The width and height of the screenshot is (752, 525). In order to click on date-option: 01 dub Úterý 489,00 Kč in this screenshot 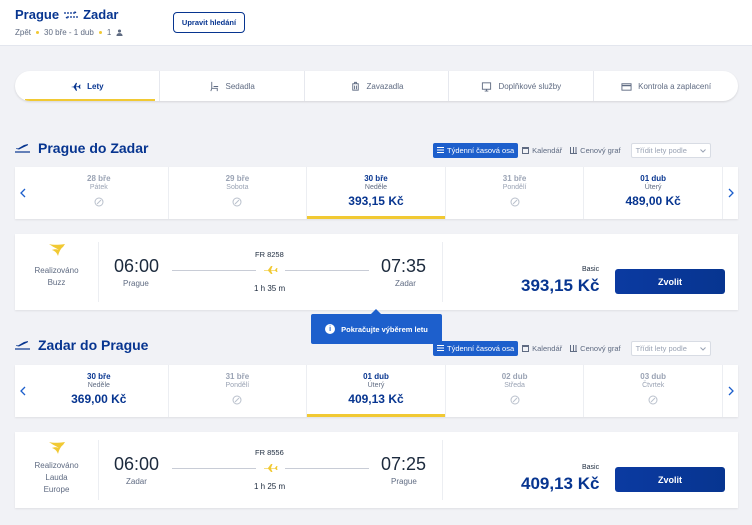, I will do `click(653, 193)`.